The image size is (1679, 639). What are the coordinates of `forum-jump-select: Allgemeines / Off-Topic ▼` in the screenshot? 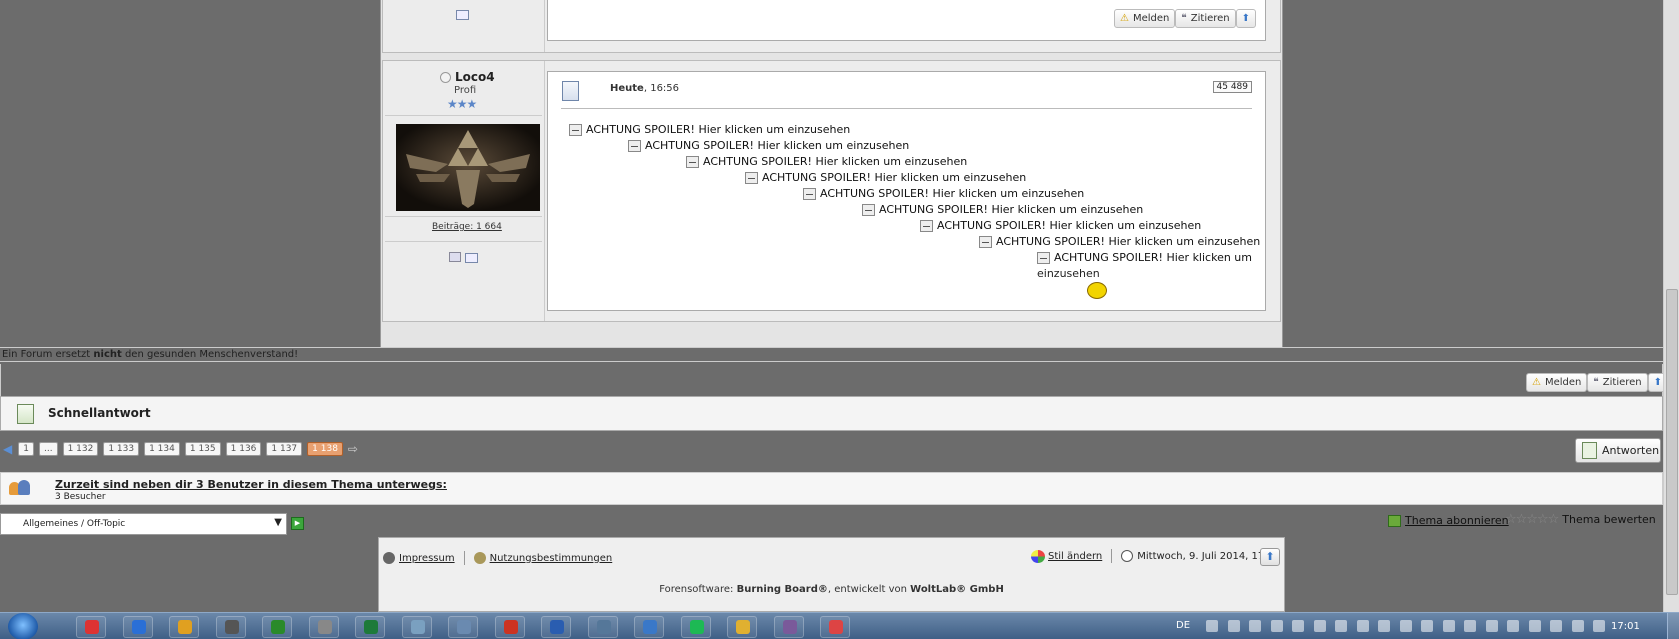 It's located at (143, 524).